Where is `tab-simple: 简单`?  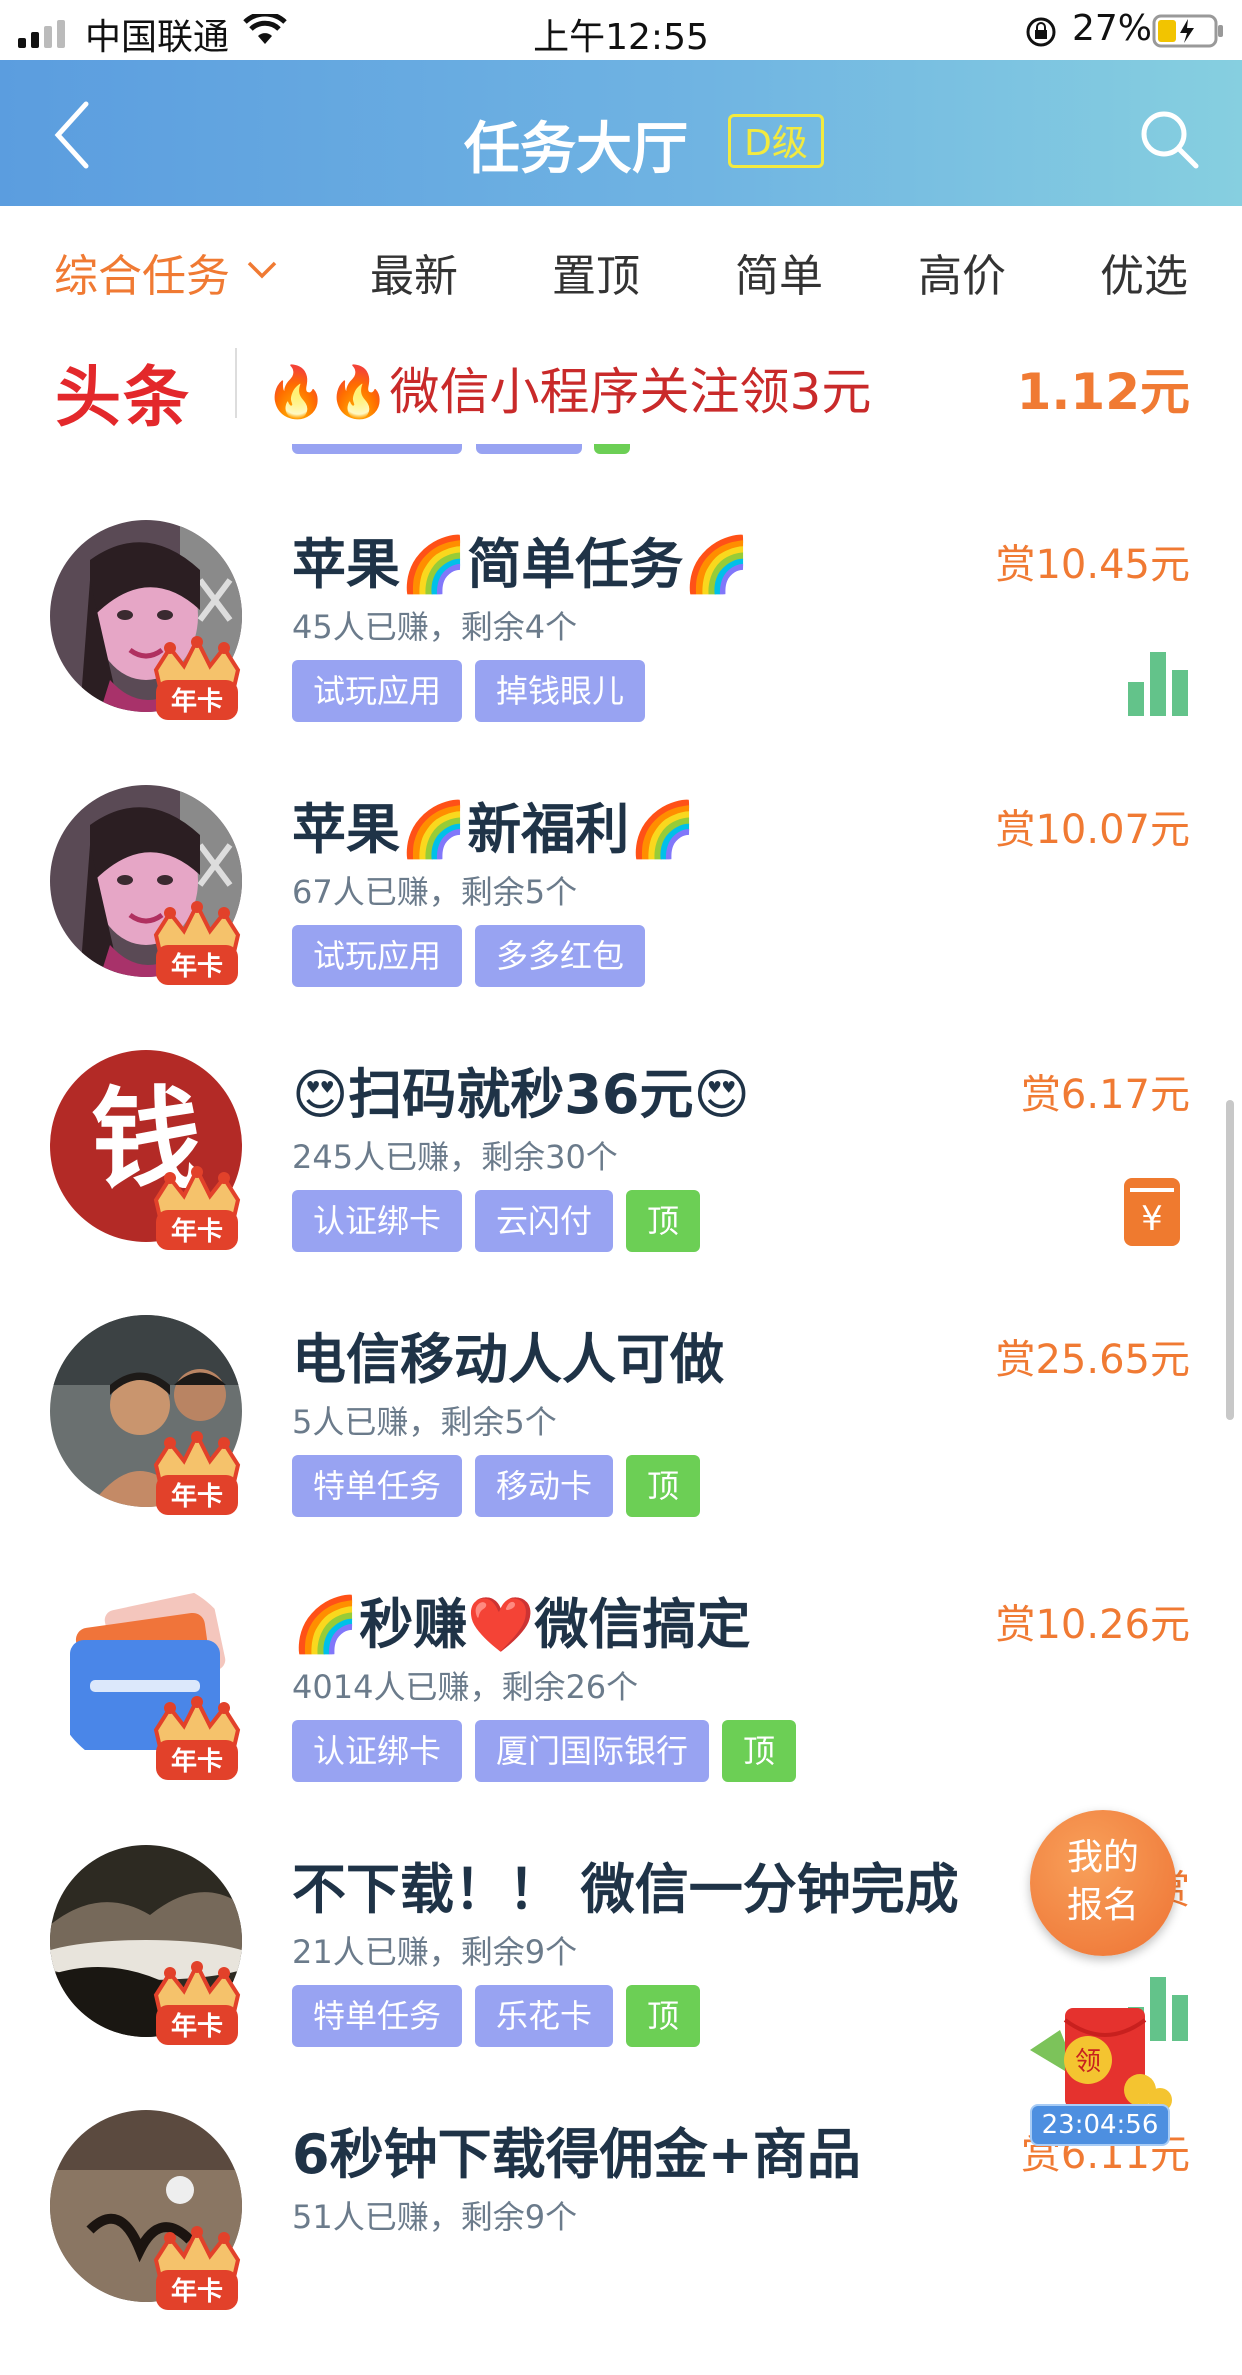 tab-simple: 简单 is located at coordinates (779, 272).